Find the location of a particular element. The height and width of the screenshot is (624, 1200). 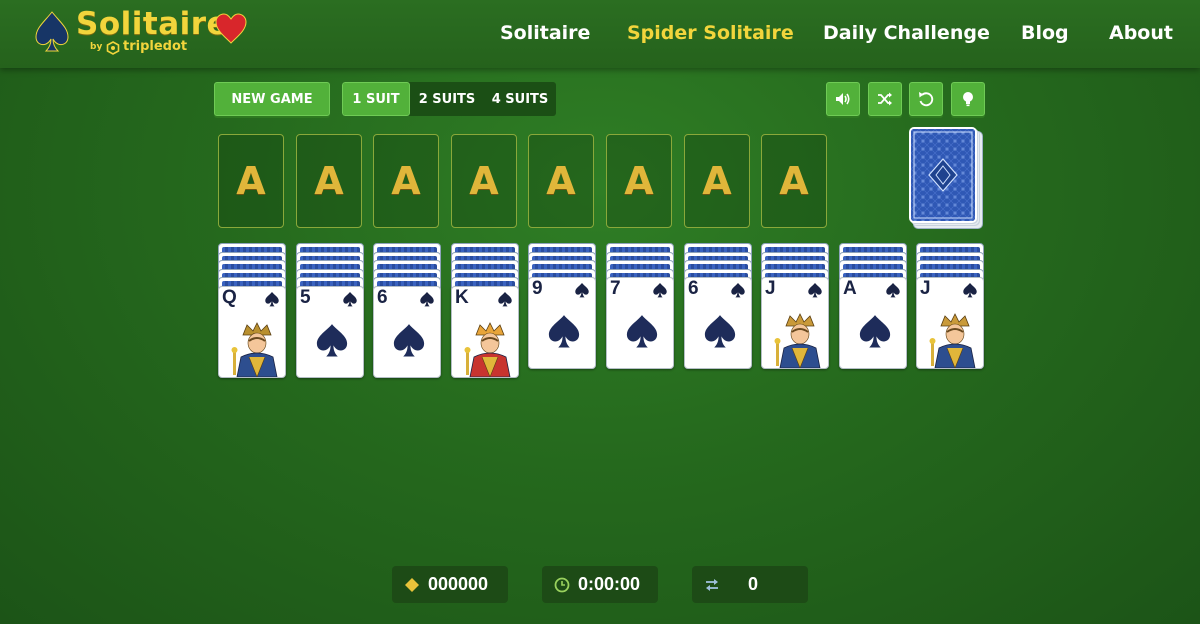

undo-icon is located at coordinates (926, 99).